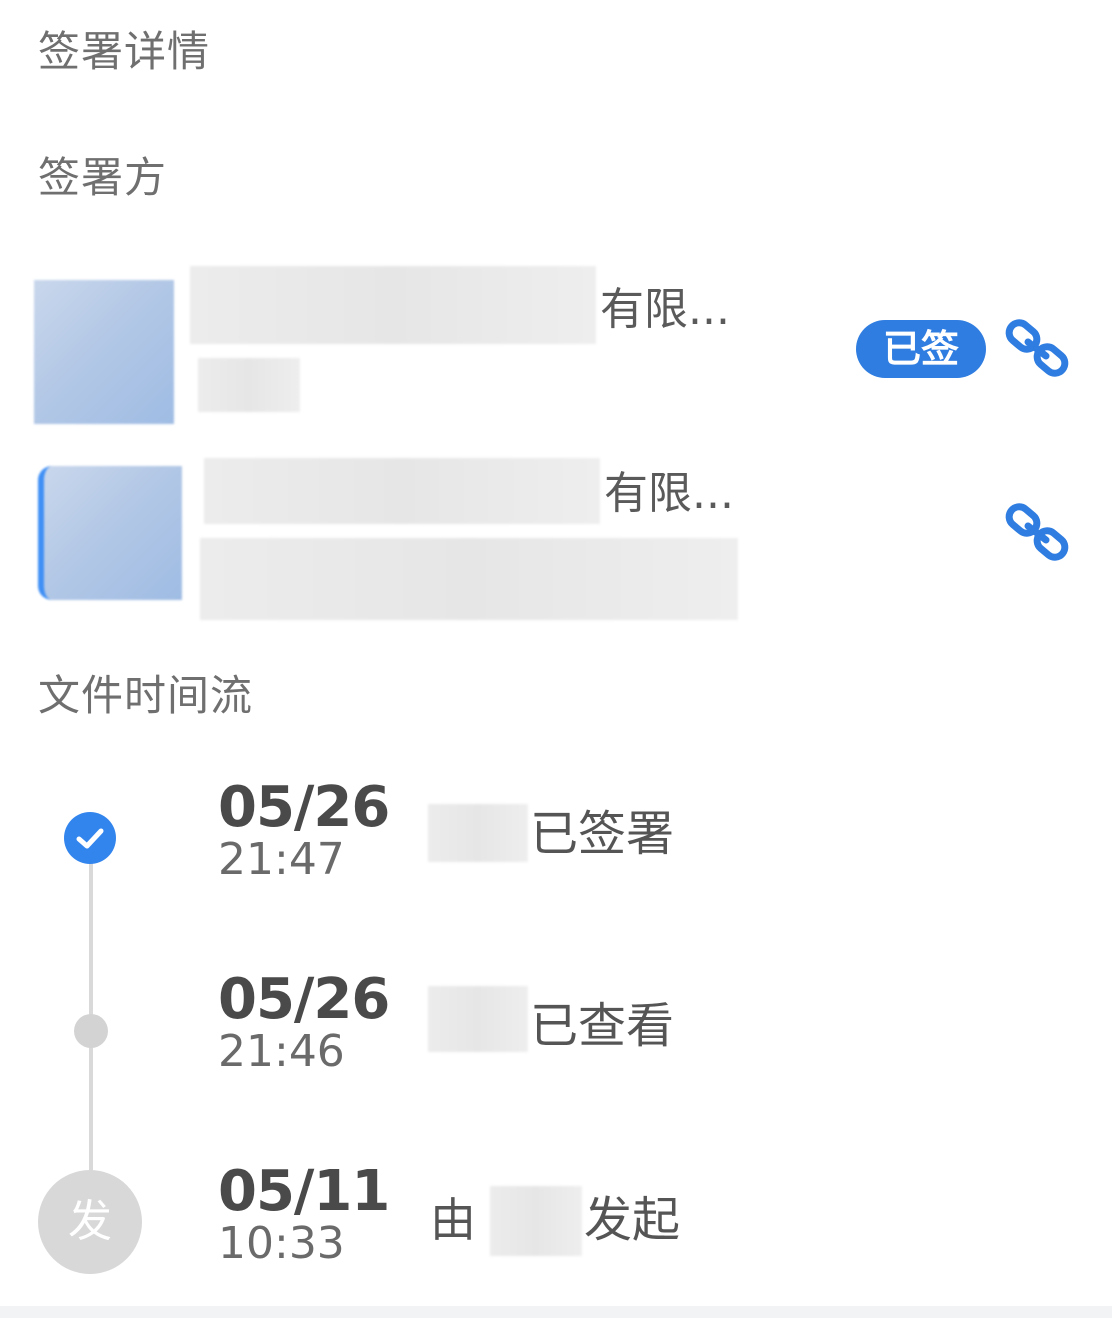  I want to click on timeline-action: 已查看, so click(602, 1026).